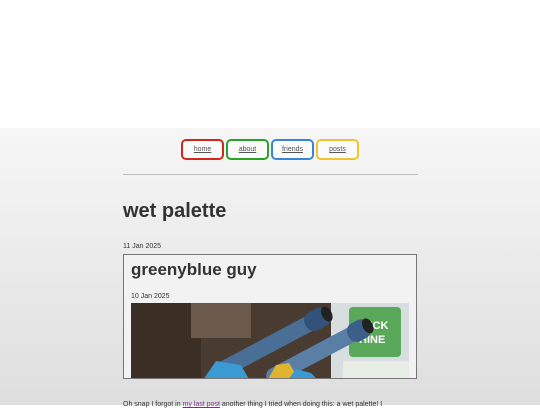 The height and width of the screenshot is (408, 540). What do you see at coordinates (194, 269) in the screenshot?
I see `embedded-post-title: greenyblue guy` at bounding box center [194, 269].